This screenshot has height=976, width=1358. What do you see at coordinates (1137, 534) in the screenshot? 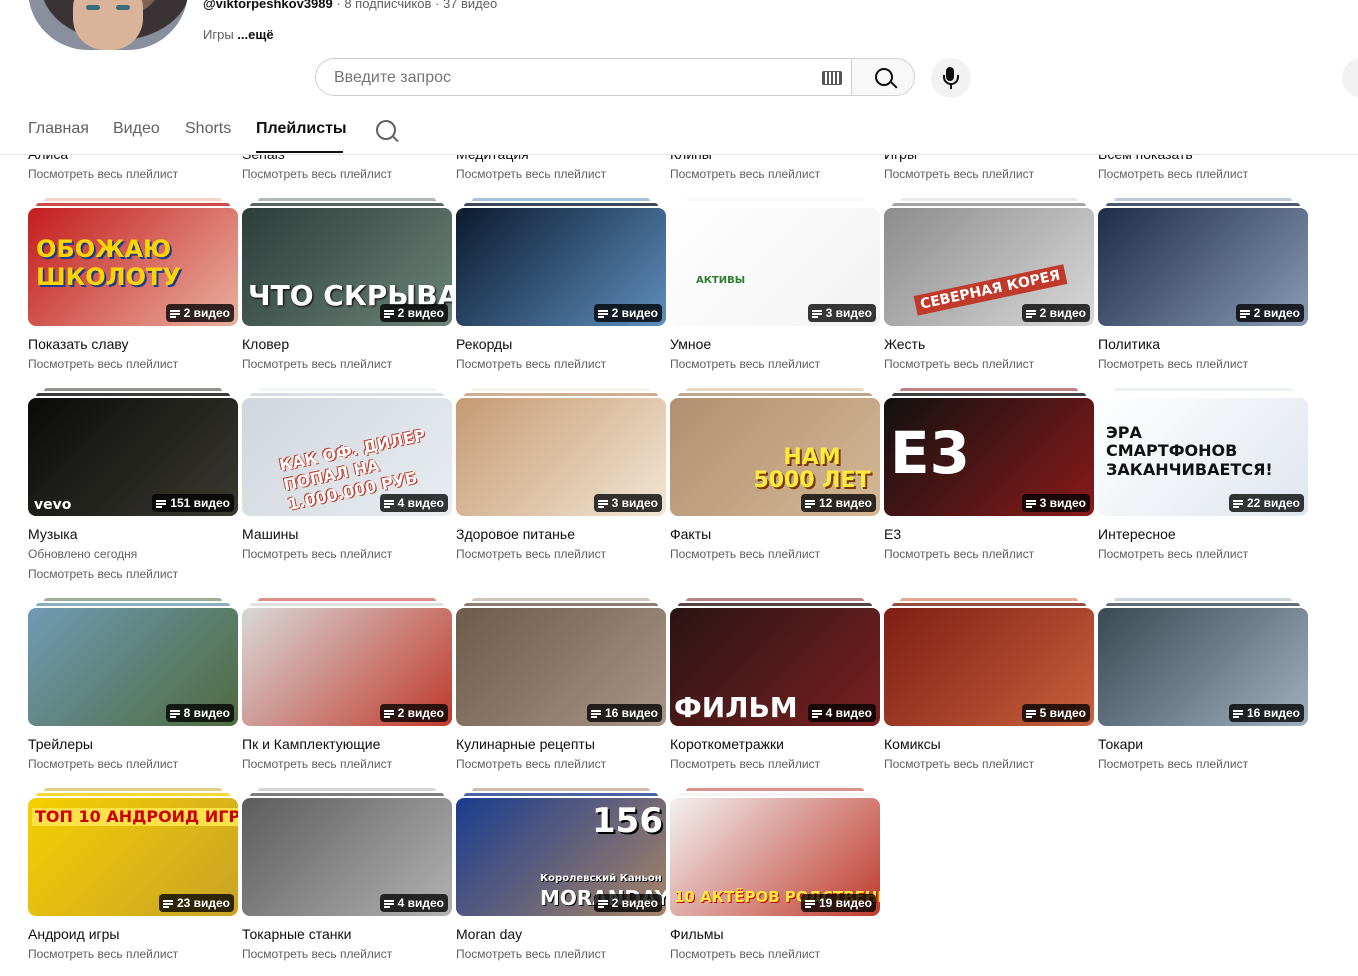
I see `playlist-title: Интересное` at bounding box center [1137, 534].